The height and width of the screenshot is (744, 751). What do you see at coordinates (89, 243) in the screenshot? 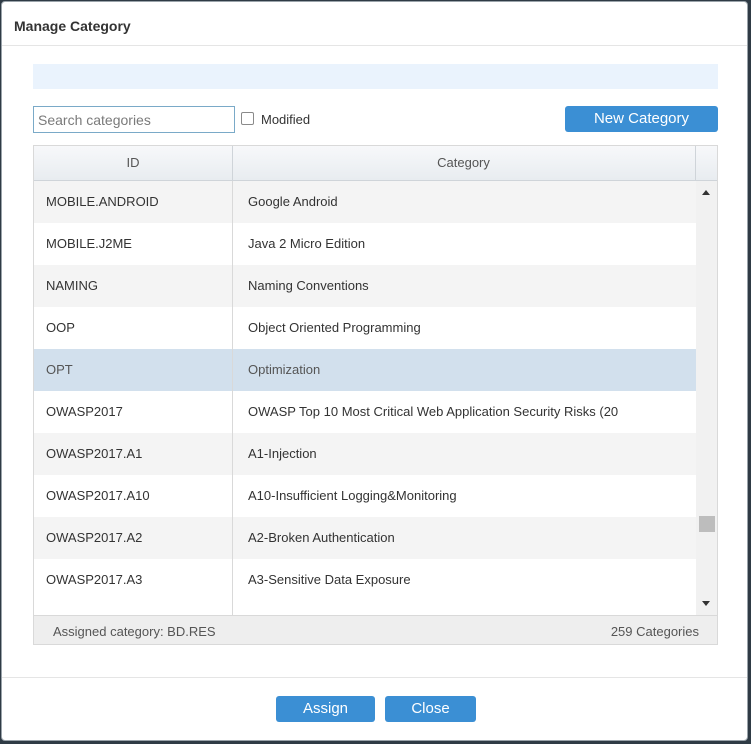
I see `row-id-cell: MOBILE.J2ME` at bounding box center [89, 243].